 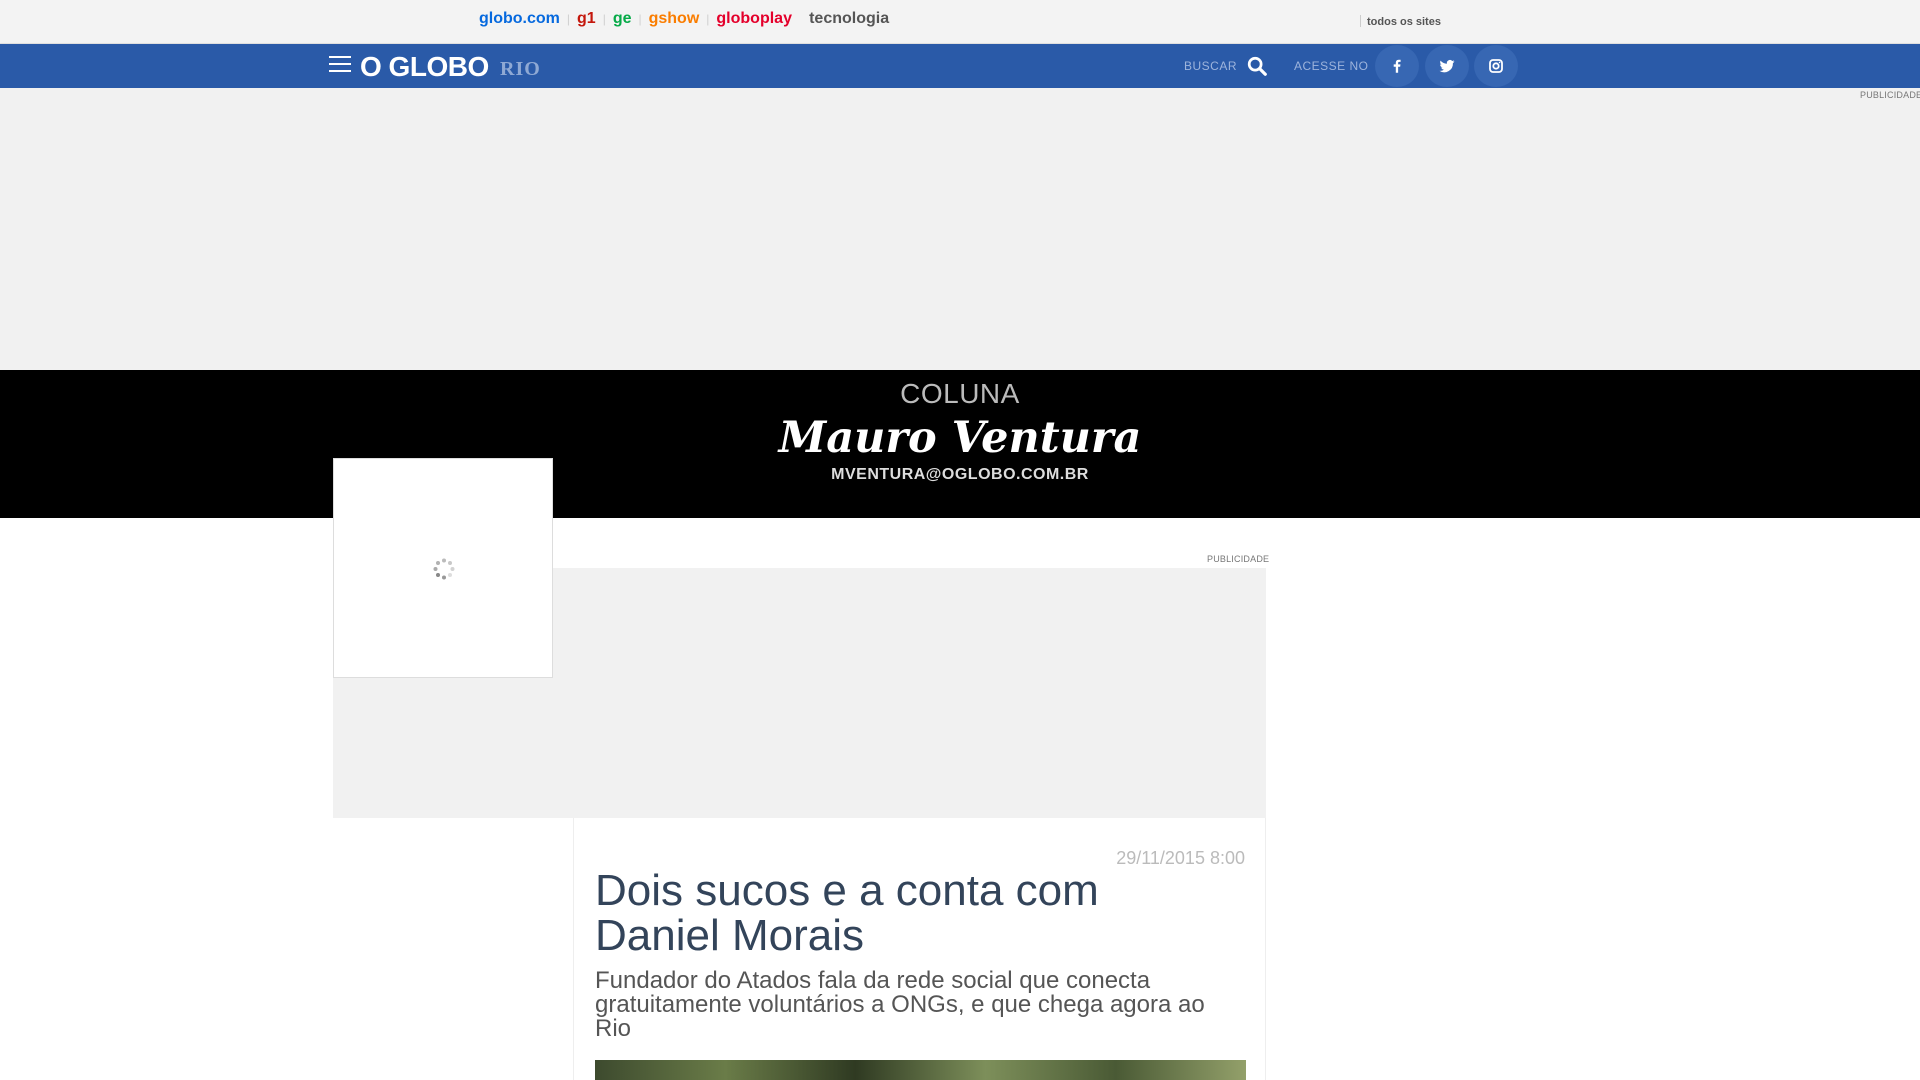 I want to click on link-g1: g1, so click(x=586, y=19).